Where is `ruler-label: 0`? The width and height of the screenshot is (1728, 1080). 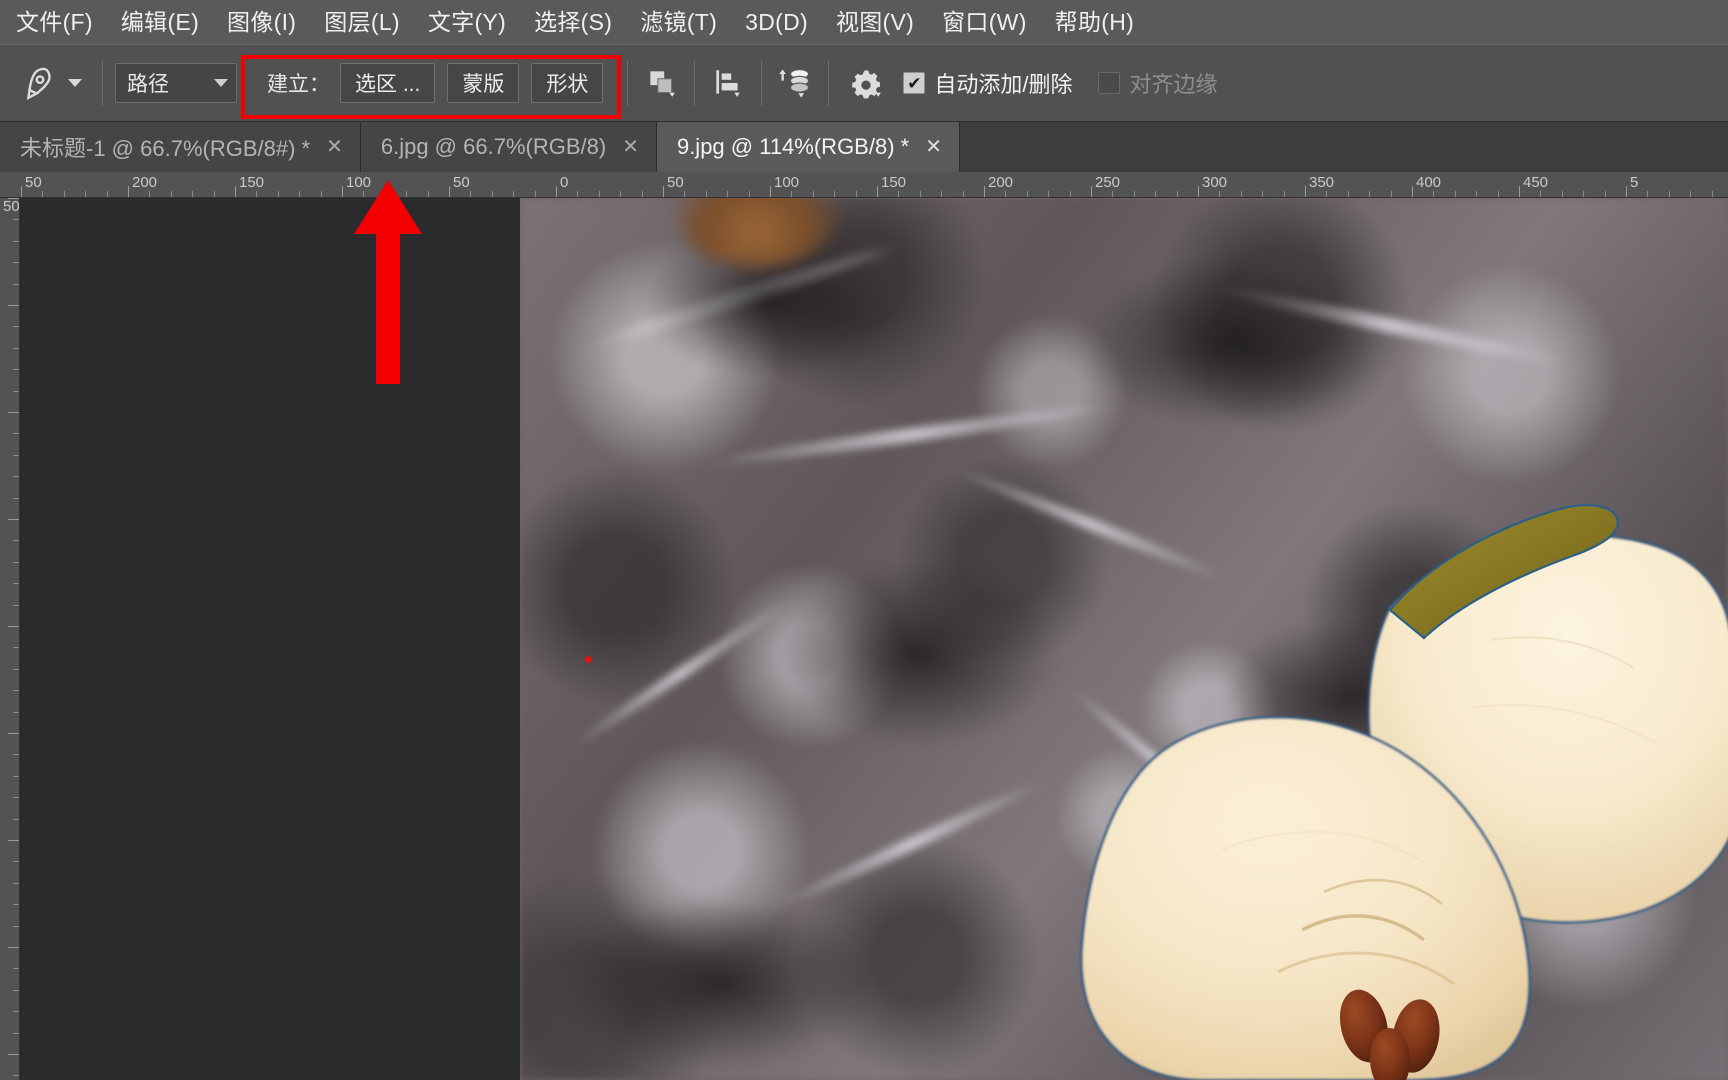 ruler-label: 0 is located at coordinates (564, 182).